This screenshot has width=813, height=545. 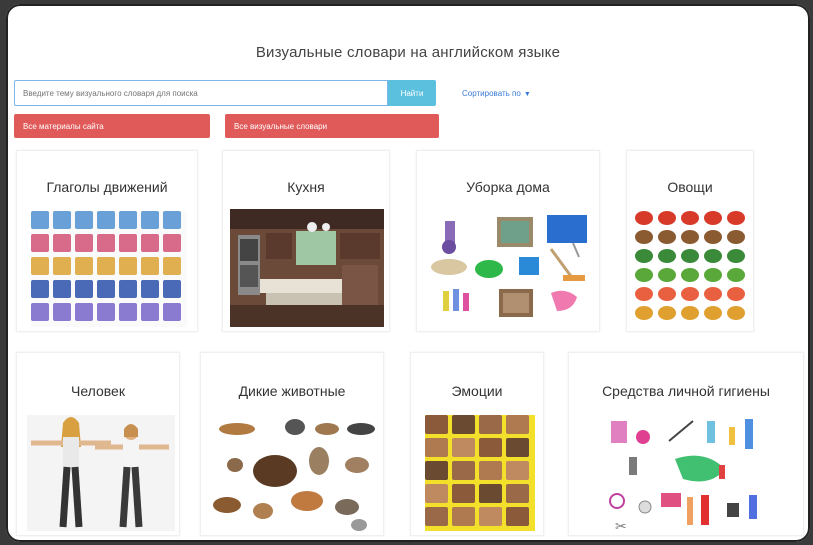 I want to click on human-illustration, so click(x=101, y=473).